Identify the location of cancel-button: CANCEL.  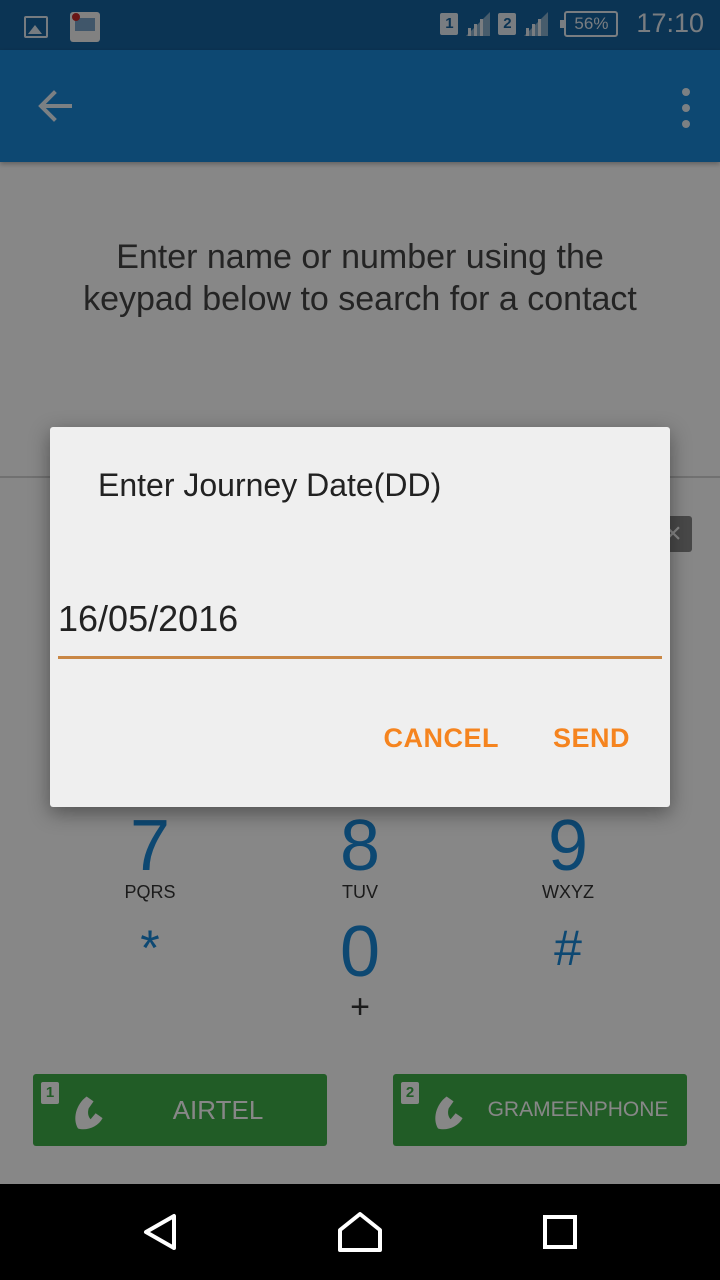
(441, 738).